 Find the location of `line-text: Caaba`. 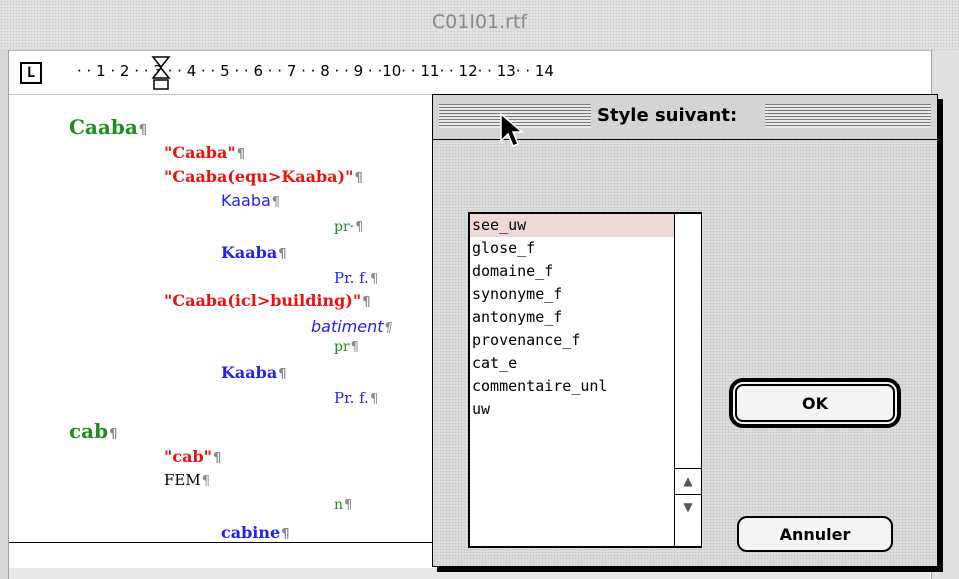

line-text: Caaba is located at coordinates (103, 127).